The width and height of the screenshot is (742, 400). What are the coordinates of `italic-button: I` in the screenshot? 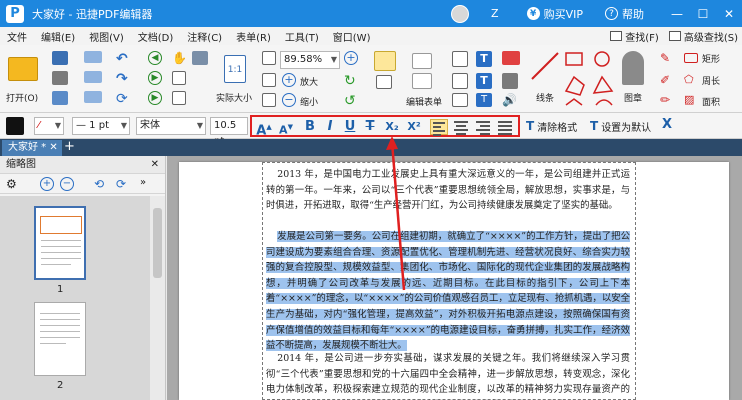 It's located at (330, 127).